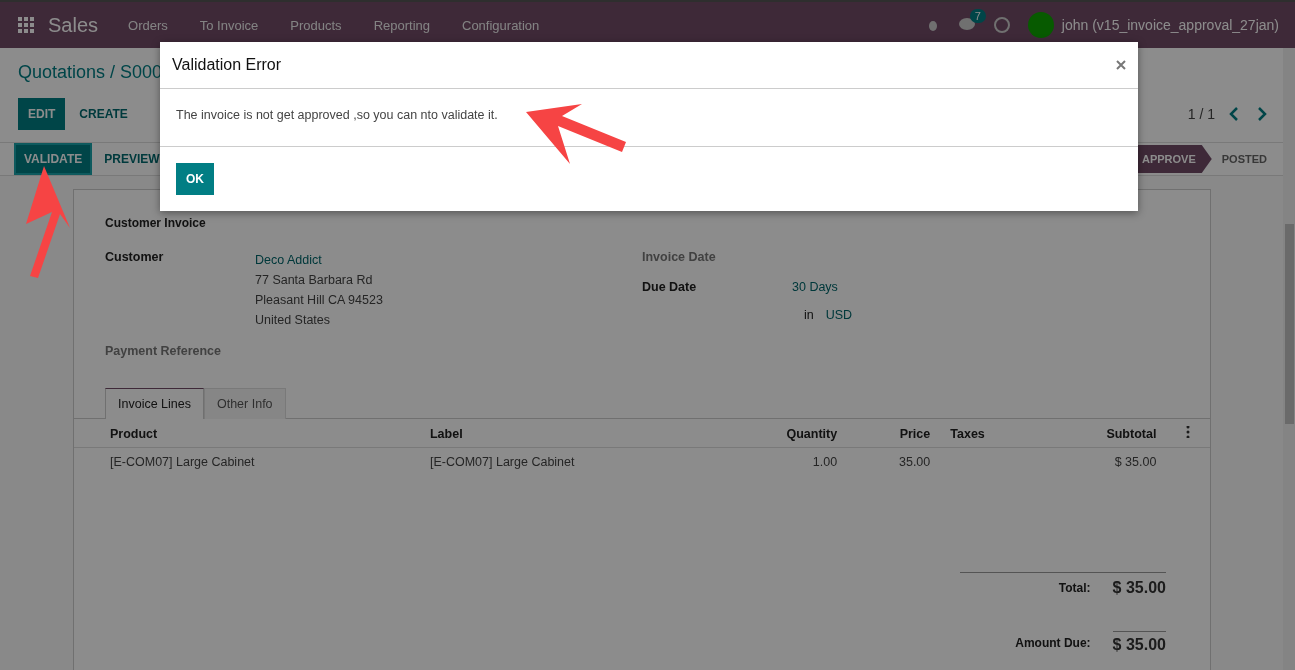  What do you see at coordinates (132, 159) in the screenshot?
I see `preview-button: PREVIEW` at bounding box center [132, 159].